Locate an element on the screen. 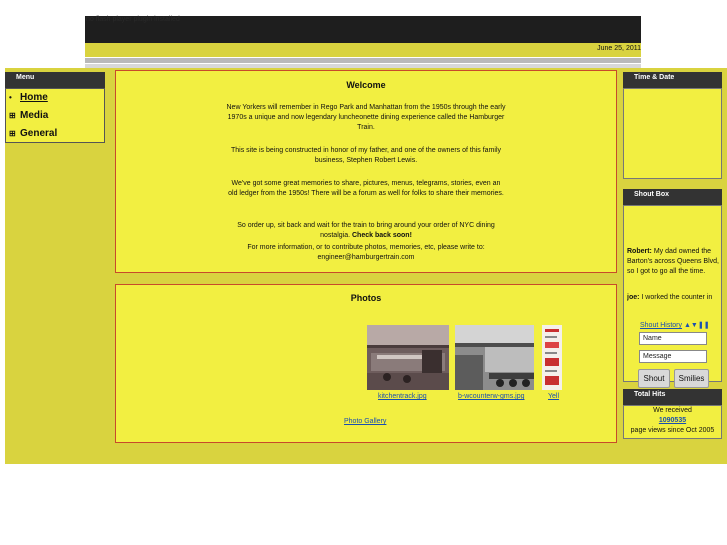 Image resolution: width=727 pixels, height=545 pixels. shout-button: Shout is located at coordinates (654, 378).